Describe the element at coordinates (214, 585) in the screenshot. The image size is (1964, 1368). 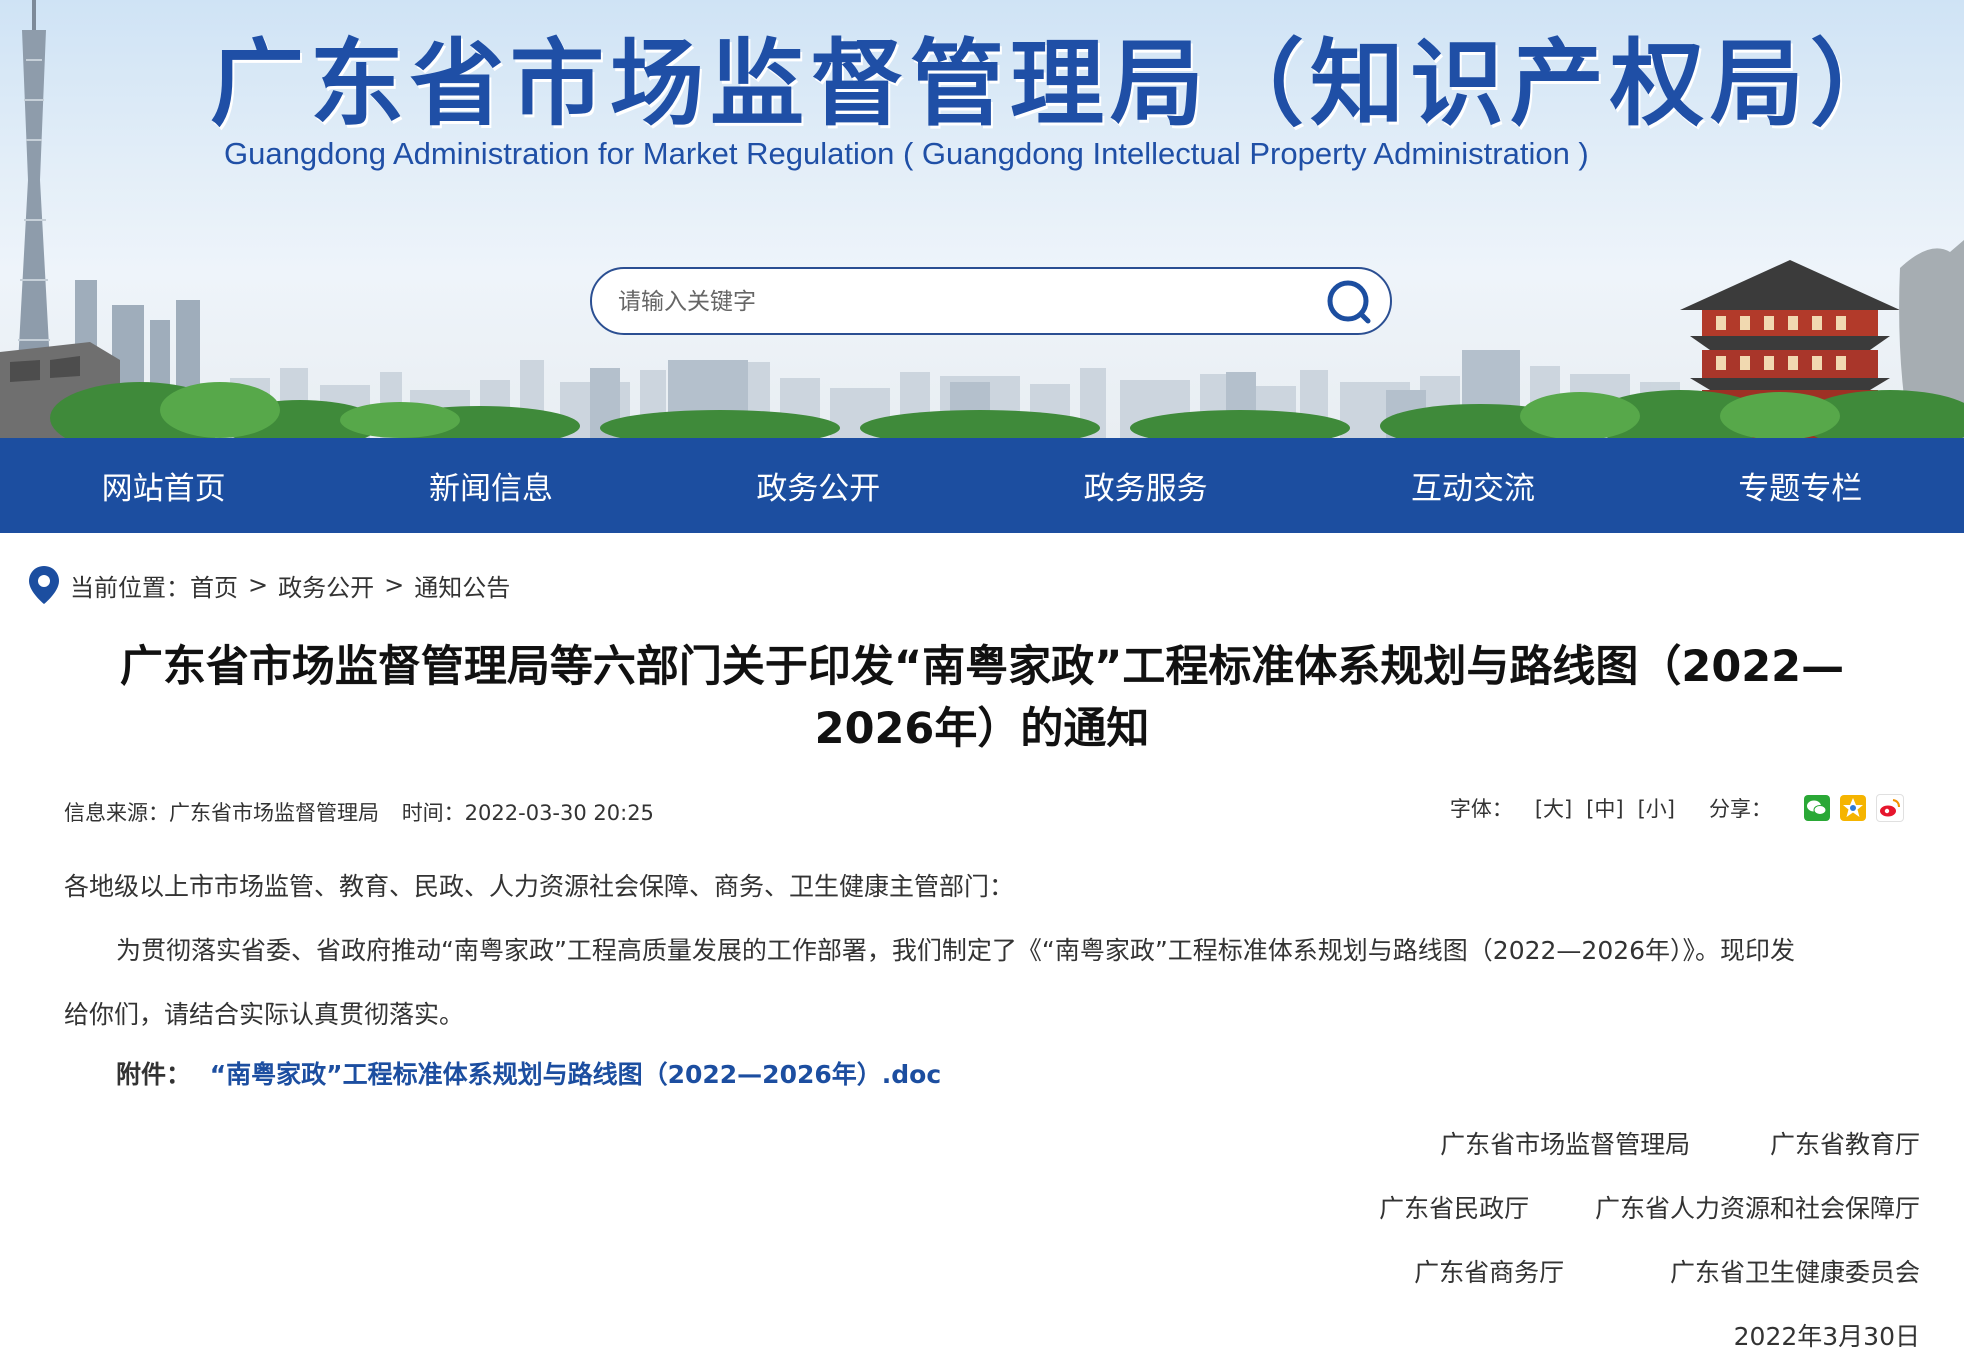
I see `breadcrumb-home: 首页` at that location.